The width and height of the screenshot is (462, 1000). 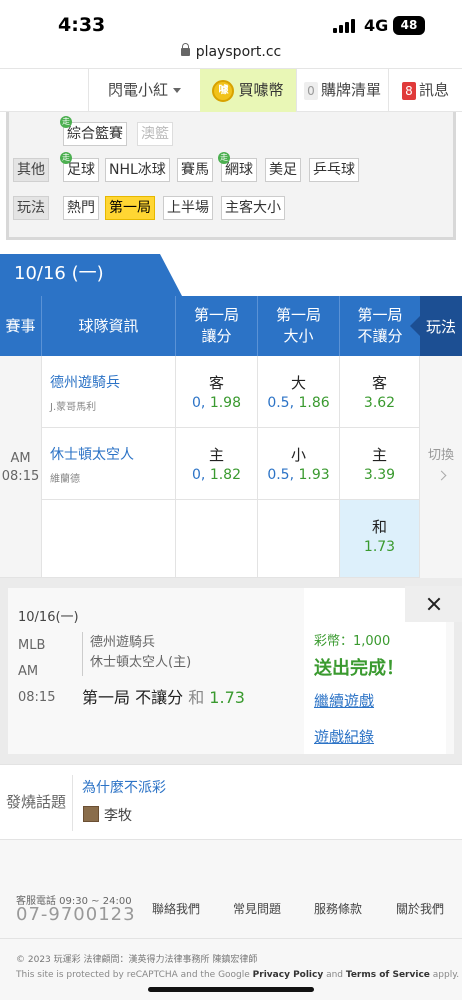 What do you see at coordinates (288, 975) in the screenshot?
I see `privacy-policy-link: Privacy Policy` at bounding box center [288, 975].